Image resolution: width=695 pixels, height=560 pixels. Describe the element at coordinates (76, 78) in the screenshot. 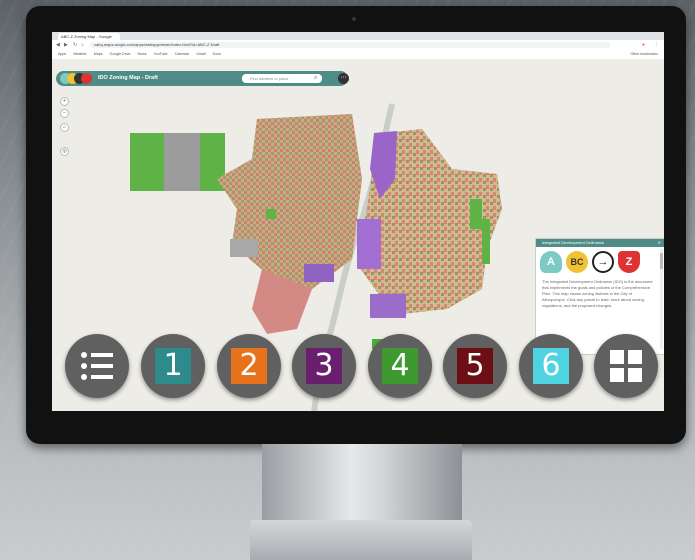

I see `abc-z-logo` at that location.